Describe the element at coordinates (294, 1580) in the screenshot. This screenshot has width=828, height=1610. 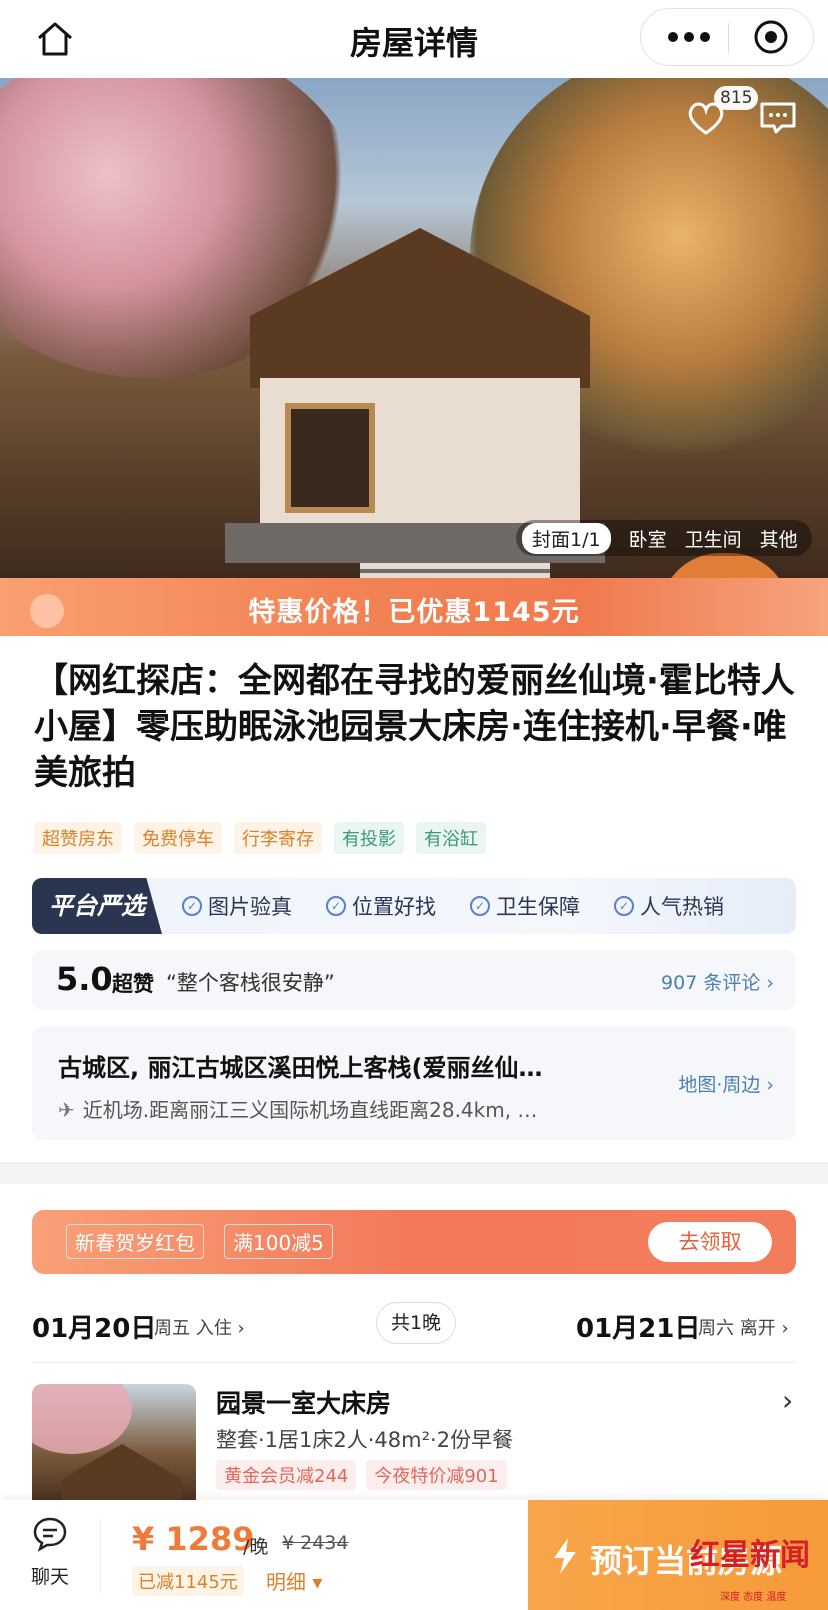
I see `price-detail-toggle: 明细 ▾` at that location.